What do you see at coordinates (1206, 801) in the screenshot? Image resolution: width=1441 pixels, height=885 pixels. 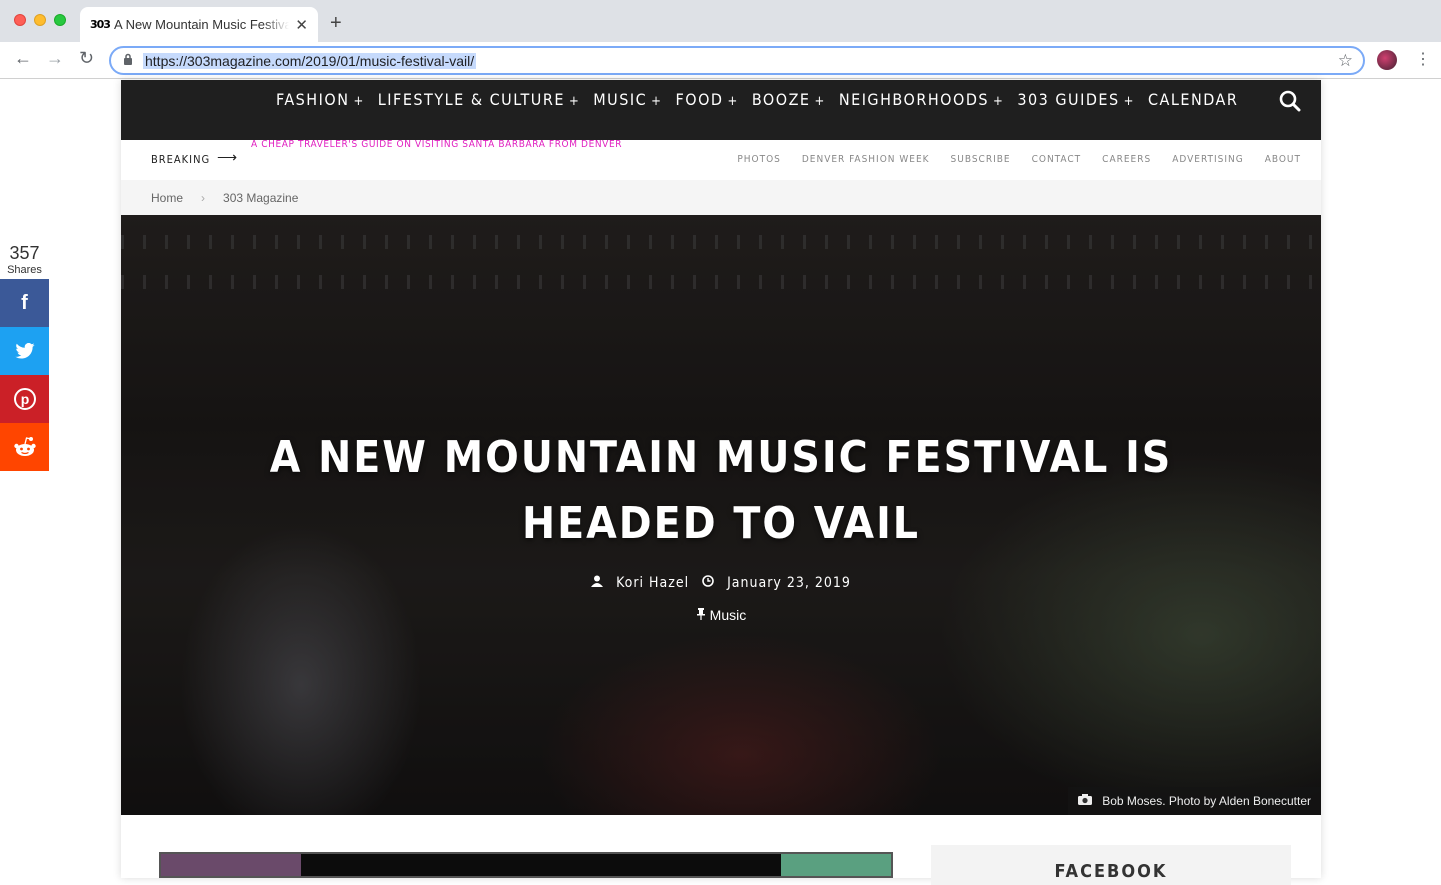 I see `caption-text: Bob Moses. Photo by Alden Bonecutter` at bounding box center [1206, 801].